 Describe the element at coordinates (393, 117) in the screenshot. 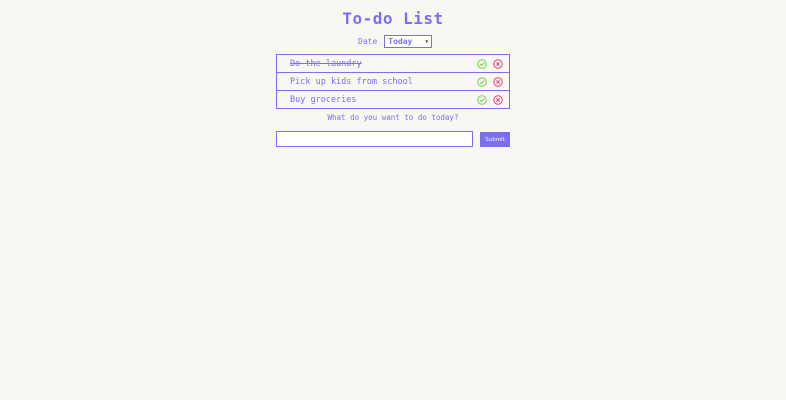

I see `todo-prompt: What do you want to do today?` at that location.